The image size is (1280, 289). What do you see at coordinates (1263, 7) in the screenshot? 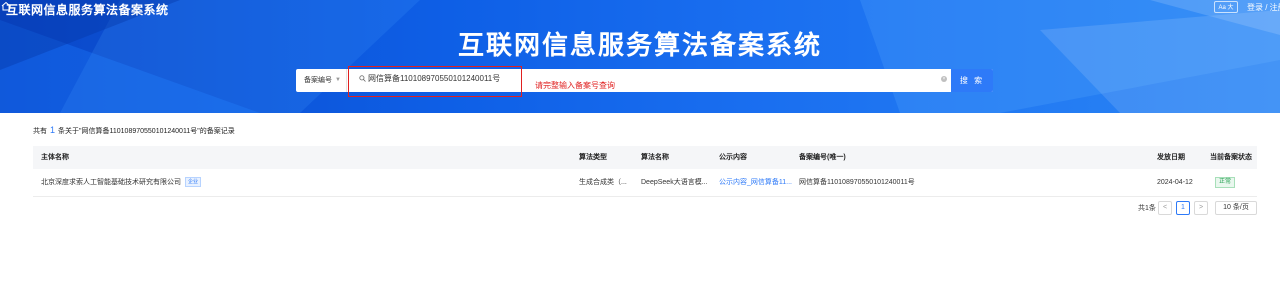
I see `login-register-link: 登录 / 注册` at bounding box center [1263, 7].